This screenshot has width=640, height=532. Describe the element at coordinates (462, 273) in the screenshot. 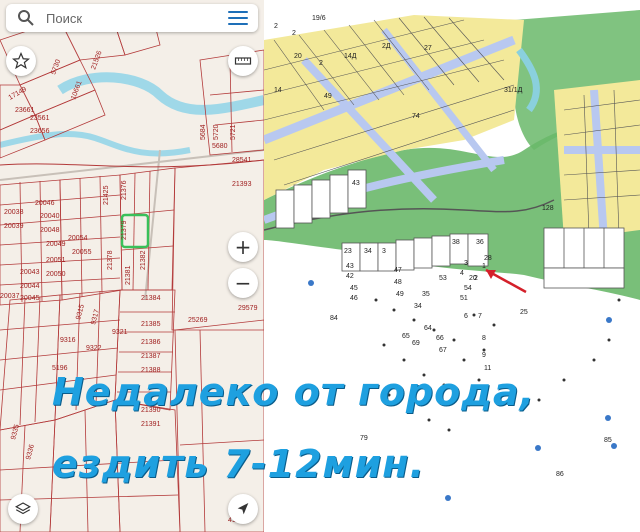

I see `map-label: 4` at that location.